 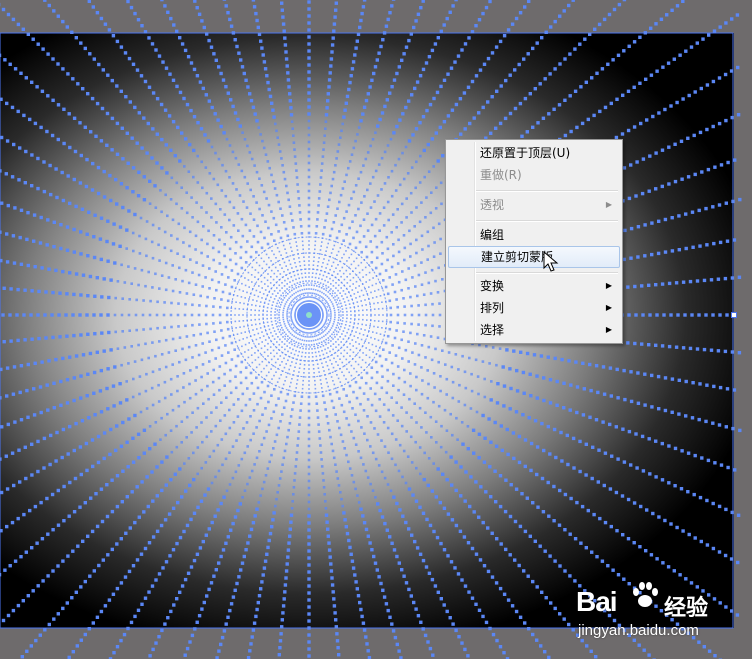 I want to click on menu-item-transform: 变换 ▶, so click(x=534, y=286).